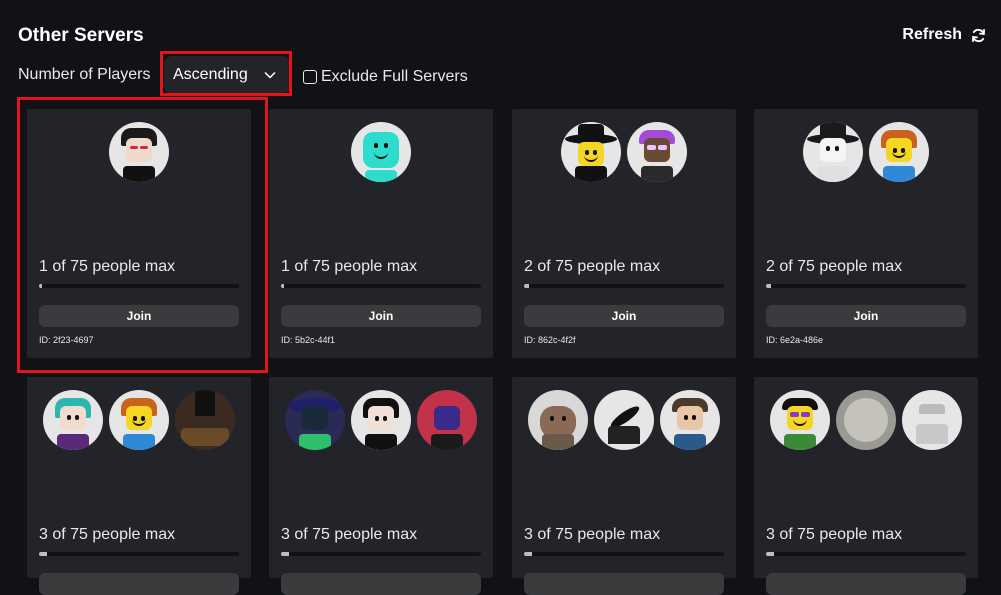 The height and width of the screenshot is (595, 1001). What do you see at coordinates (226, 73) in the screenshot?
I see `highlight-box-dropdown` at bounding box center [226, 73].